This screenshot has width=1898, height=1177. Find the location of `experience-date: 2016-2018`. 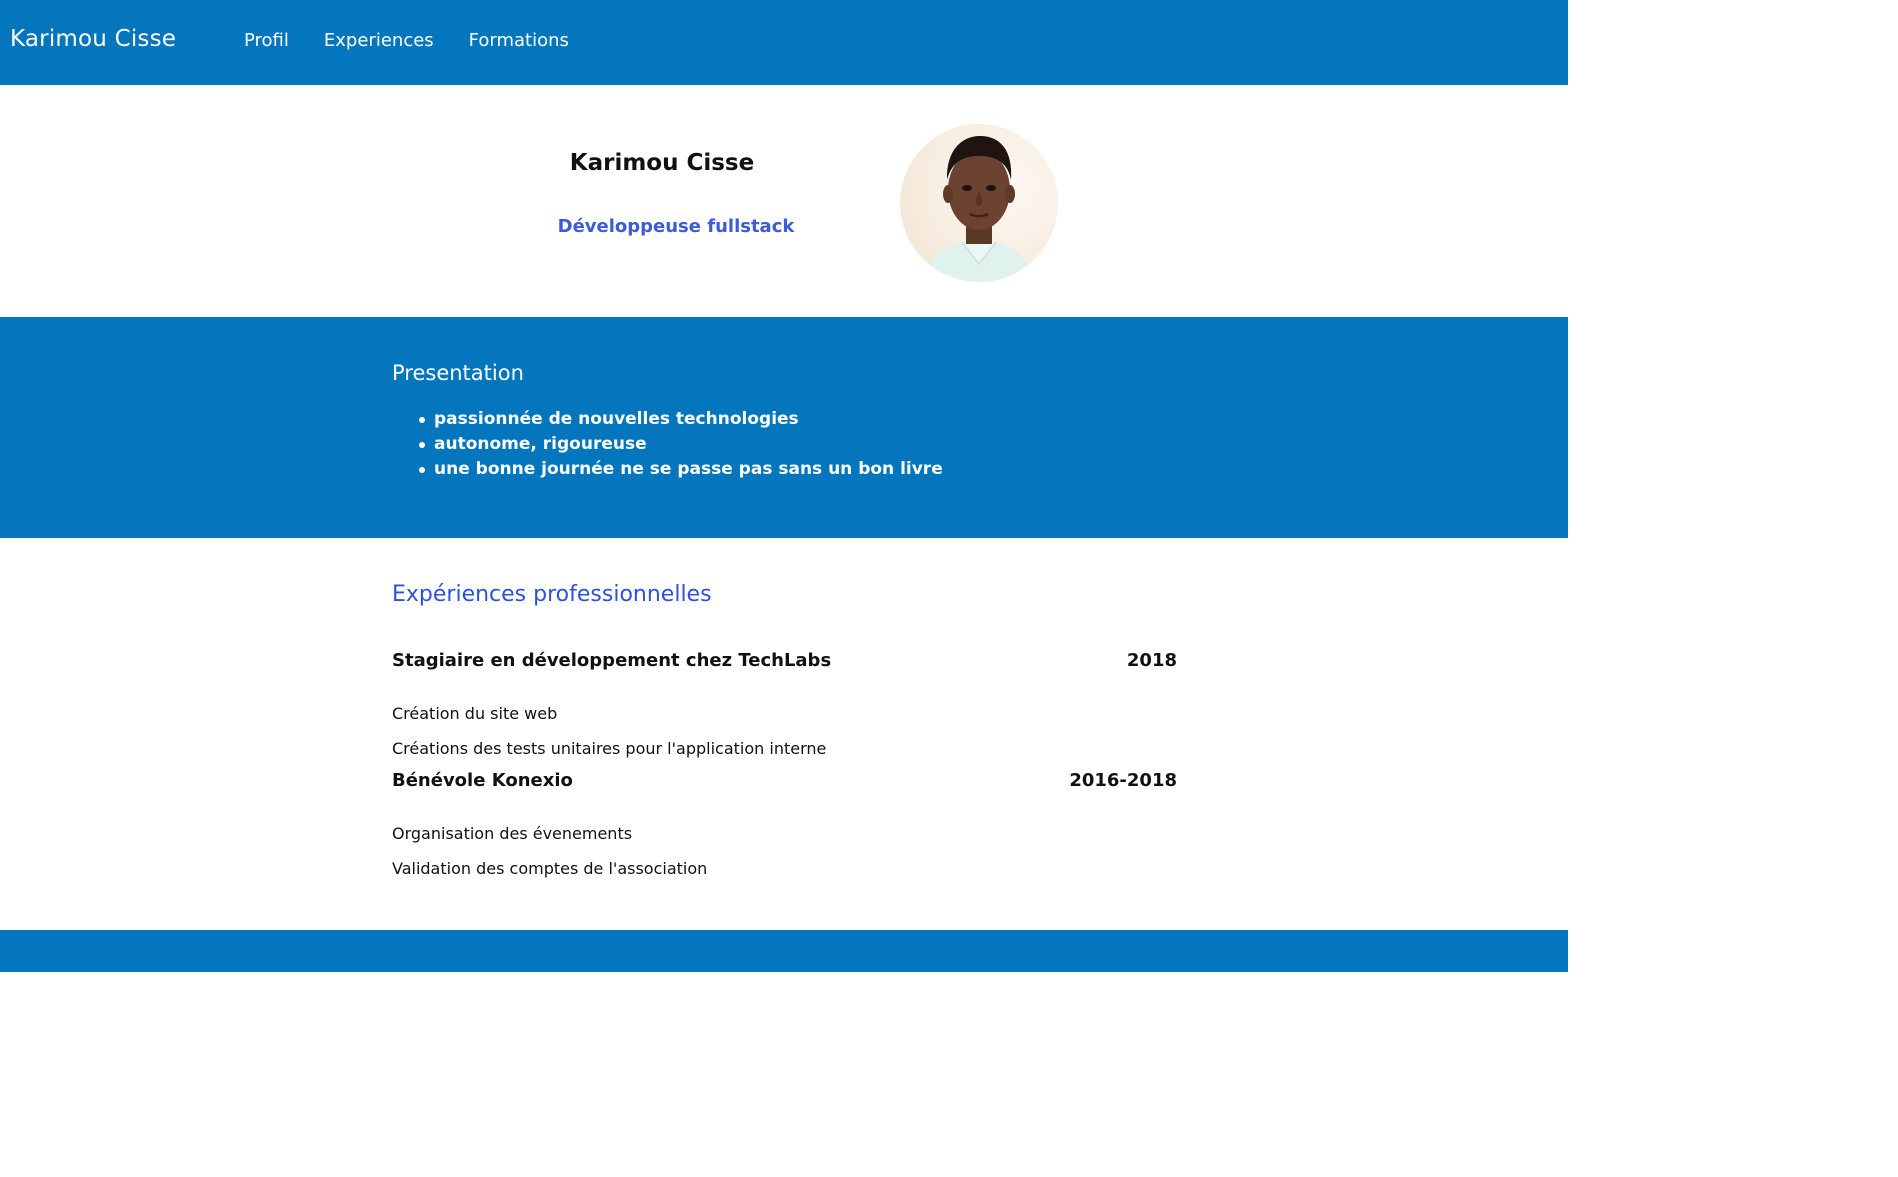

experience-date: 2016-2018 is located at coordinates (1123, 780).